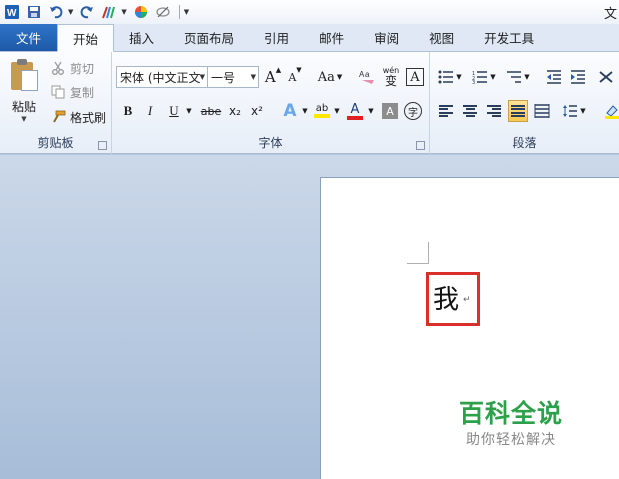  Describe the element at coordinates (179, 12) in the screenshot. I see `qat-separator` at that location.